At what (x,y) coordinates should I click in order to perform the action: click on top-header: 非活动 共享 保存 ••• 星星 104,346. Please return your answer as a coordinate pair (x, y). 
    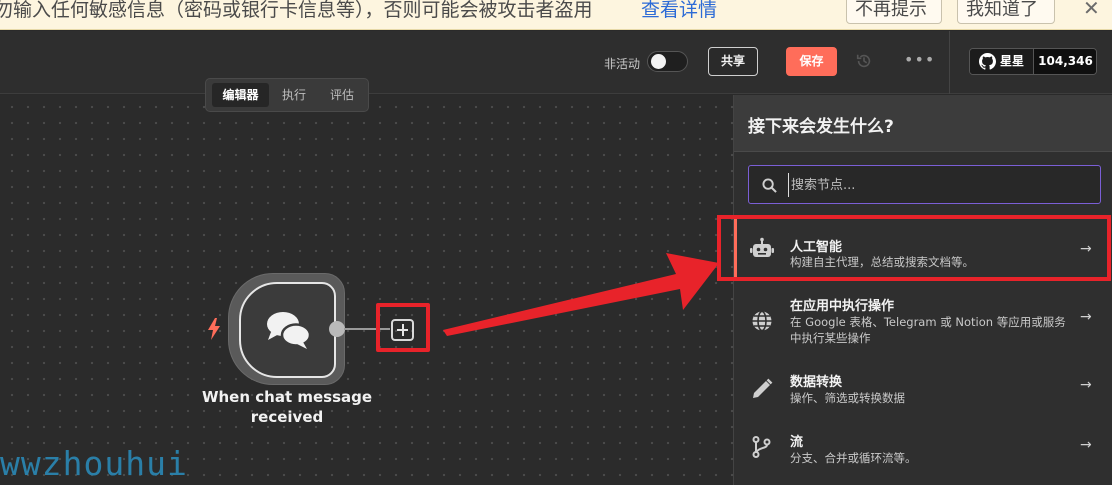
    Looking at the image, I should click on (556, 62).